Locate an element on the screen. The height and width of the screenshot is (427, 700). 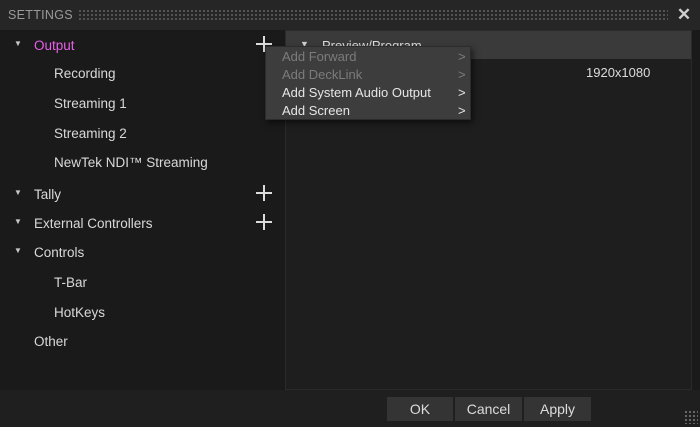
close-button: ✕ is located at coordinates (684, 15).